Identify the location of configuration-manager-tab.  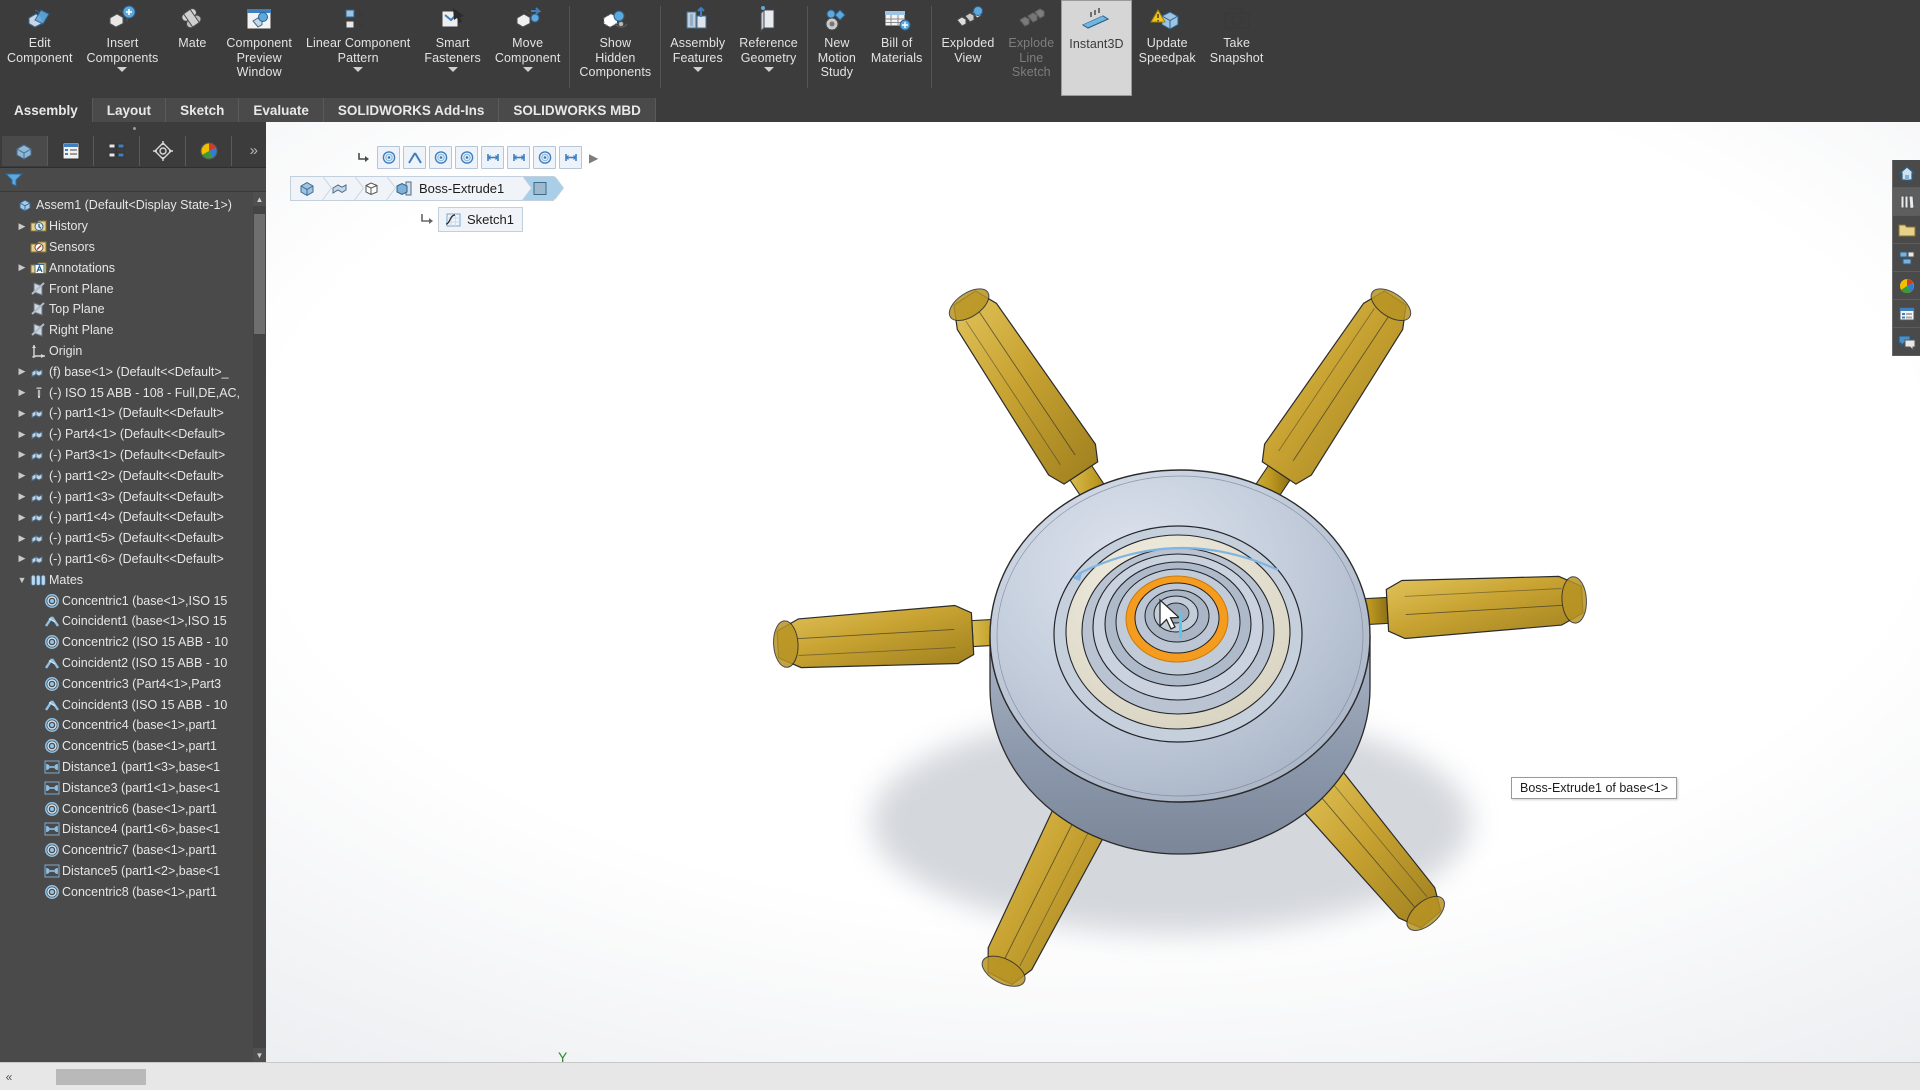
(117, 150).